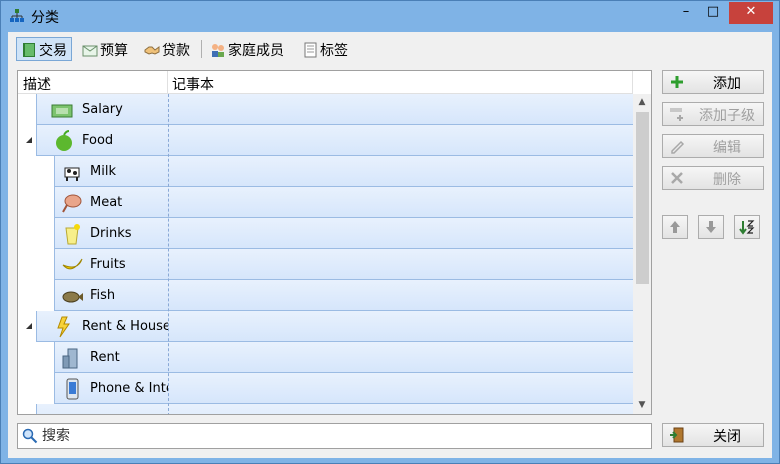 This screenshot has width=780, height=464. I want to click on ham-icon, so click(72, 203).